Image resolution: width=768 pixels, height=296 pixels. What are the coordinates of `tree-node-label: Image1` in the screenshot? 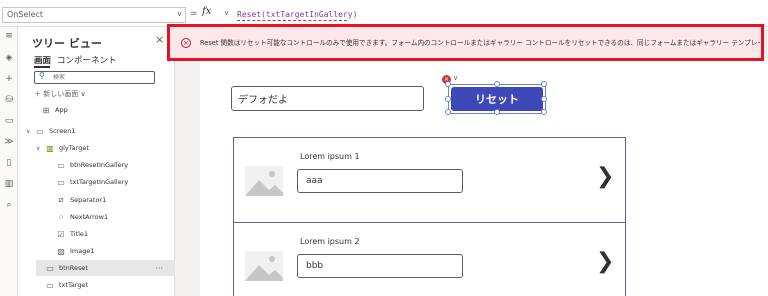 It's located at (82, 251).